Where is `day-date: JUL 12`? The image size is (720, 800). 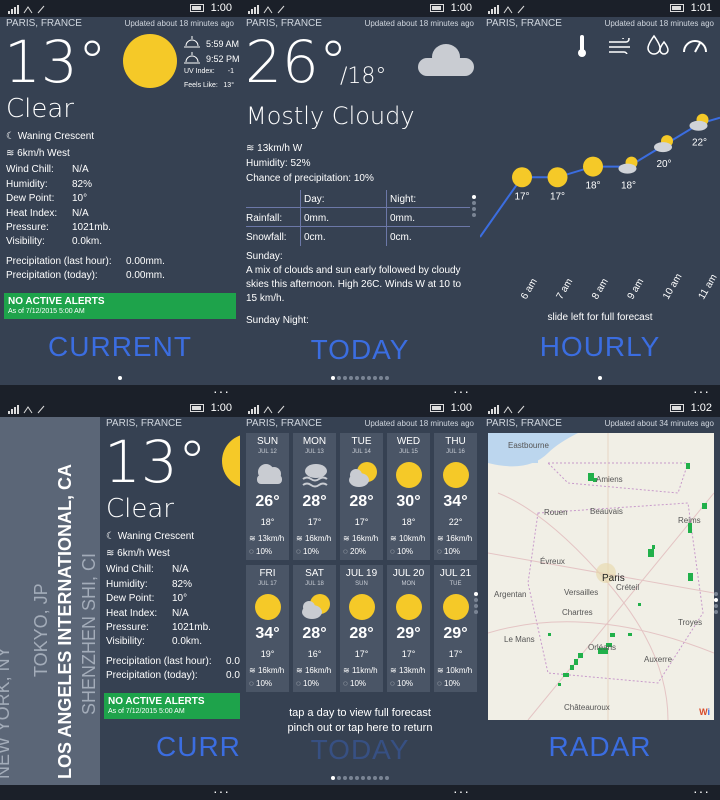 day-date: JUL 12 is located at coordinates (267, 452).